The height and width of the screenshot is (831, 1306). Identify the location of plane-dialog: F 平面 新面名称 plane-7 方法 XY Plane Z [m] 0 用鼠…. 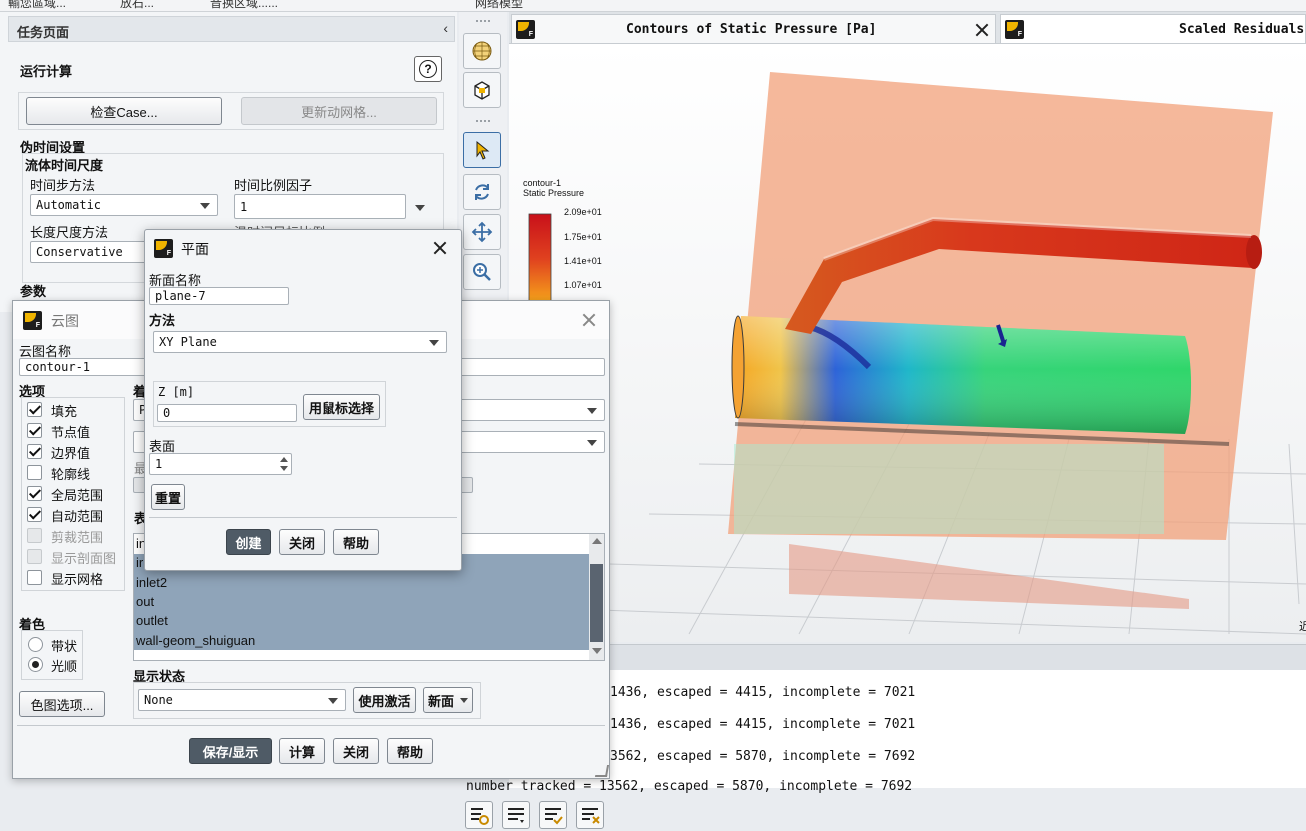
(303, 400).